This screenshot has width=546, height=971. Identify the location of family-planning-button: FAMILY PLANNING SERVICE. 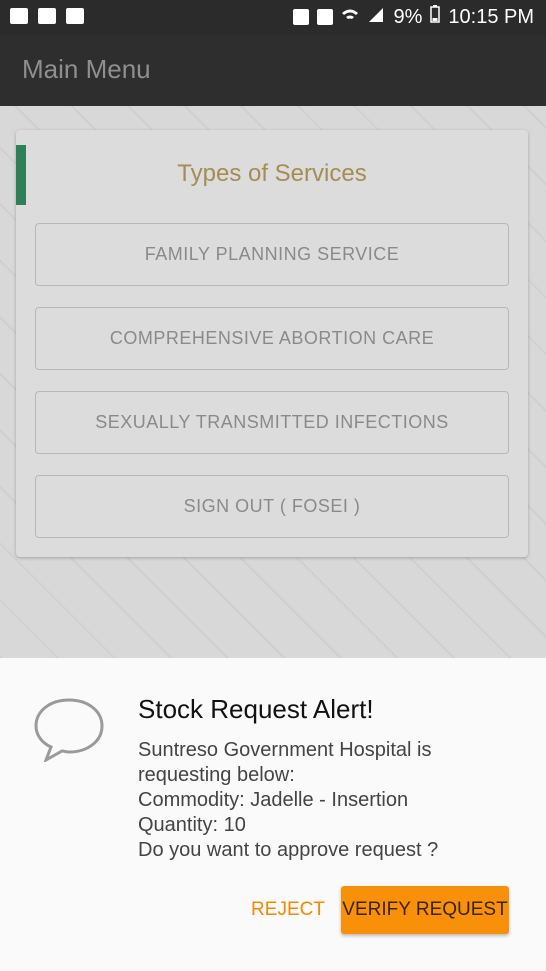
(272, 254).